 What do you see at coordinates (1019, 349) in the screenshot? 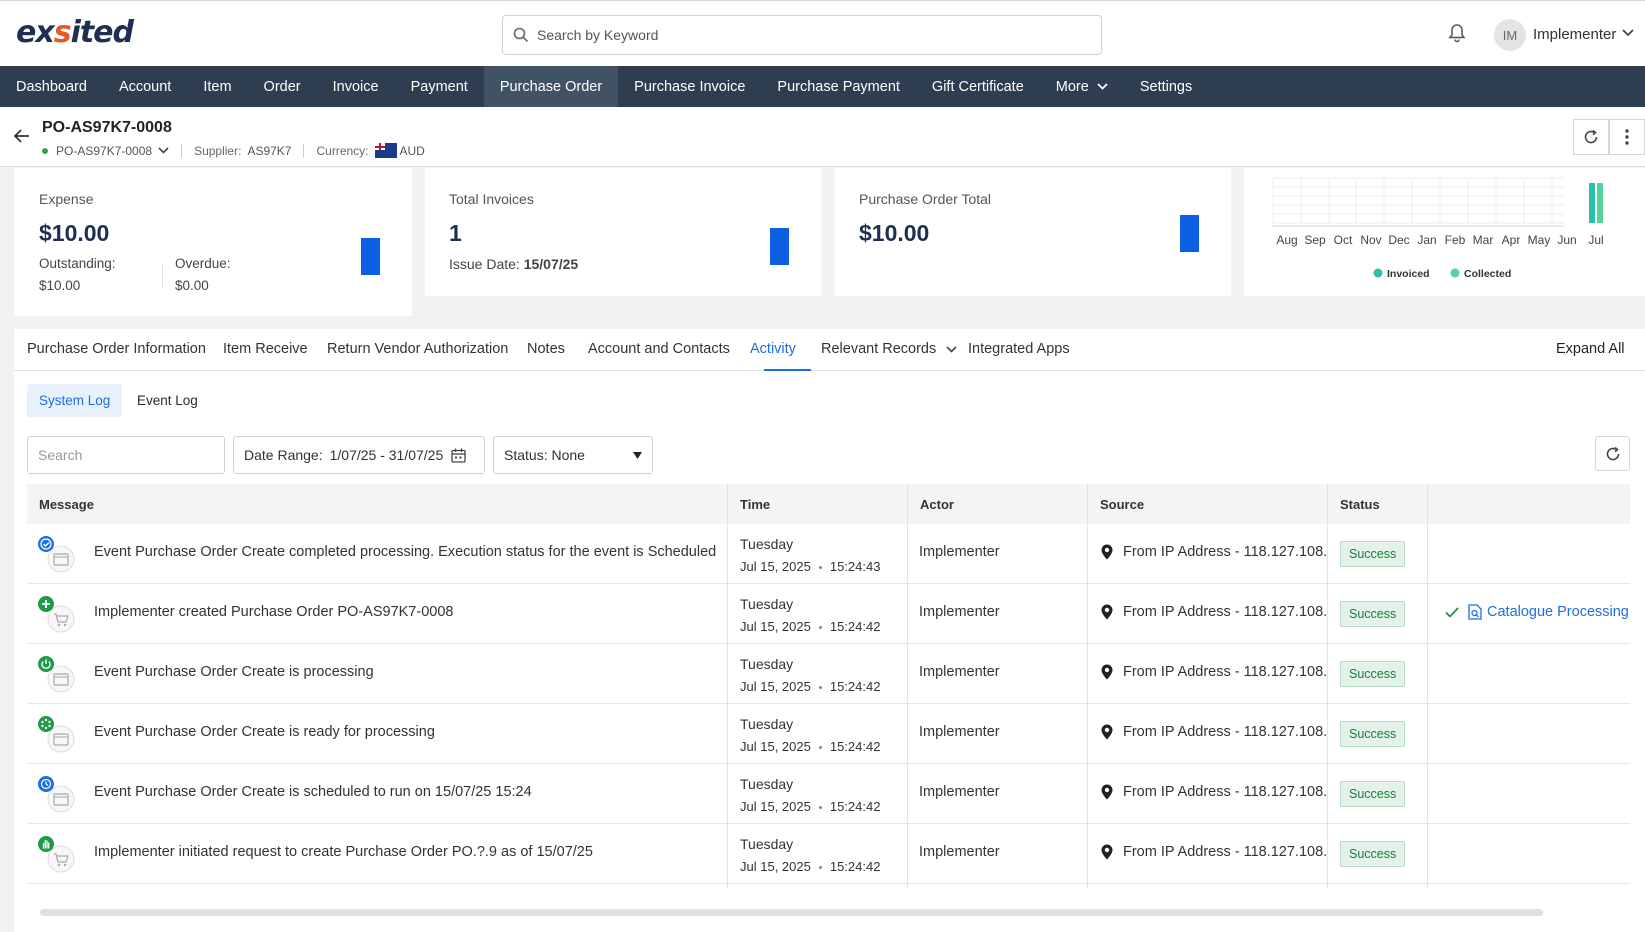
I see `tab-integrated-apps: Integrated Apps` at bounding box center [1019, 349].